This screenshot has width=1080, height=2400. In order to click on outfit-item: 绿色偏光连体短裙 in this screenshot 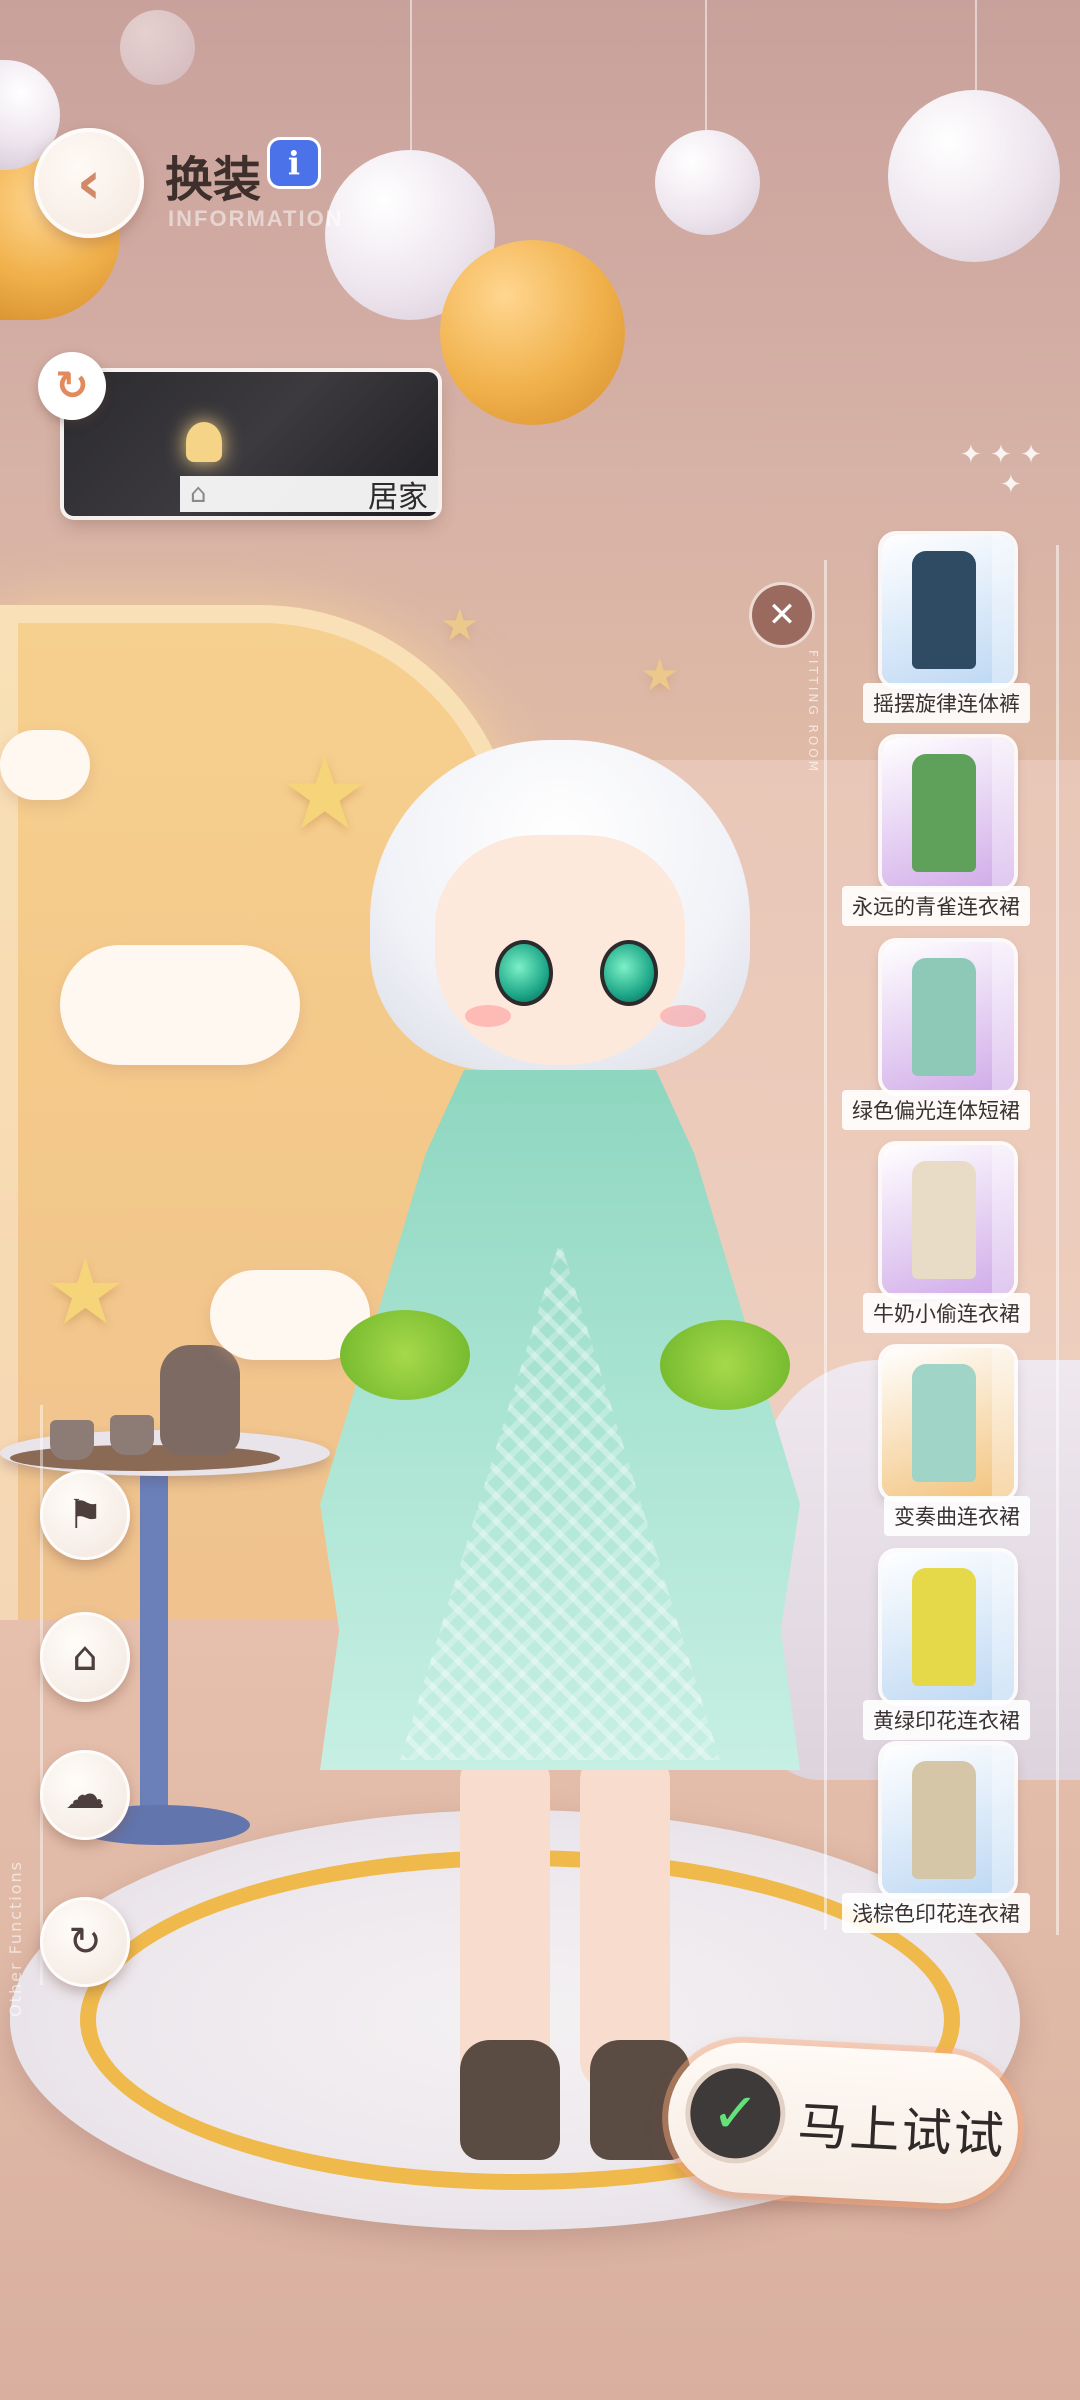, I will do `click(941, 1039)`.